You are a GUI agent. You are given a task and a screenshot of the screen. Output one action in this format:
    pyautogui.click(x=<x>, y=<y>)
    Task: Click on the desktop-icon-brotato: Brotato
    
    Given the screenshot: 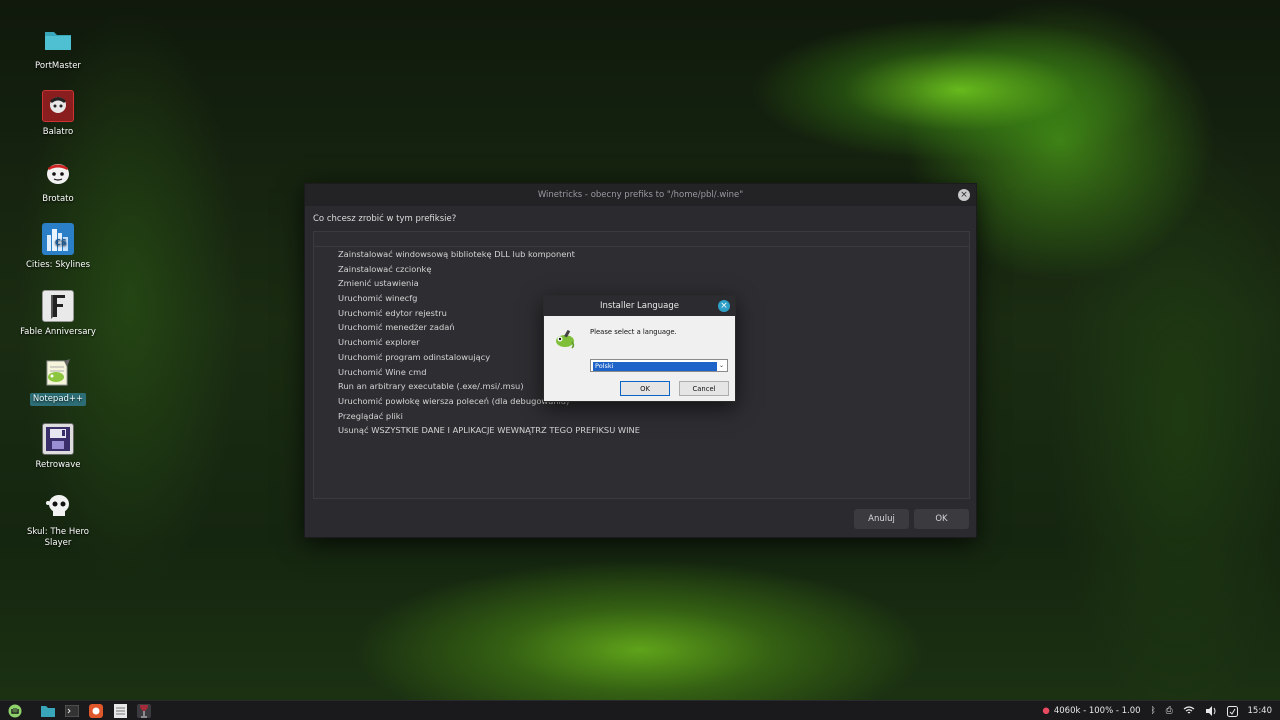 What is the action you would take?
    pyautogui.click(x=58, y=181)
    